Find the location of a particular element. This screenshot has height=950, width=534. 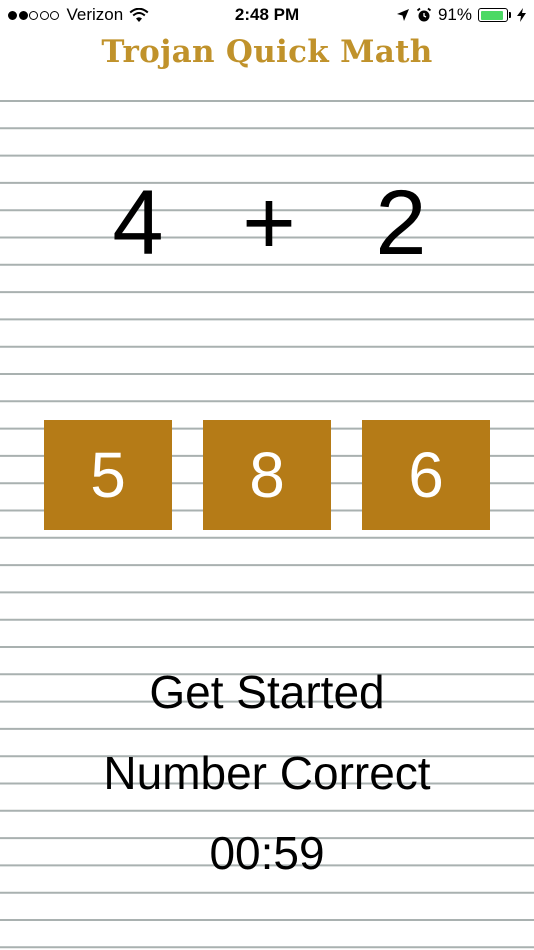

answer-button-3: 6 is located at coordinates (426, 475).